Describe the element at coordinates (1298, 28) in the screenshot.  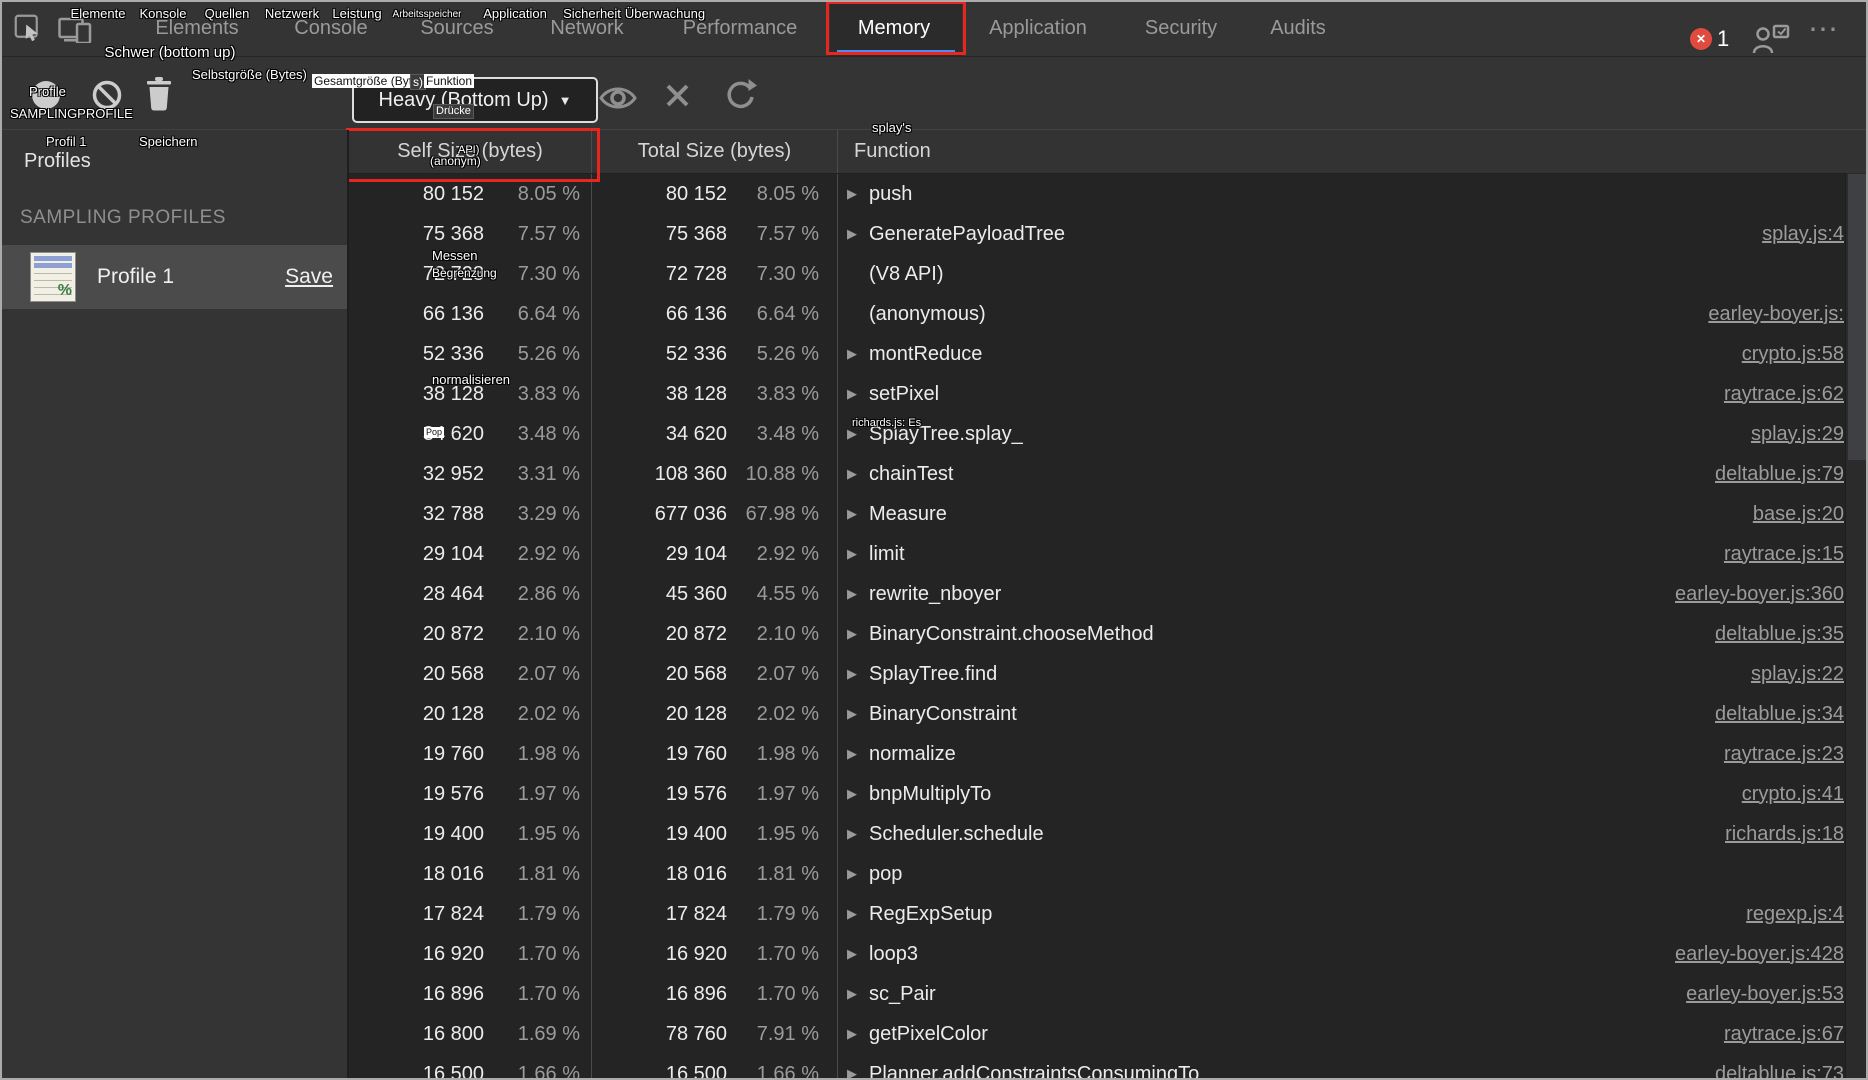
I see `tab-audits: Audits` at that location.